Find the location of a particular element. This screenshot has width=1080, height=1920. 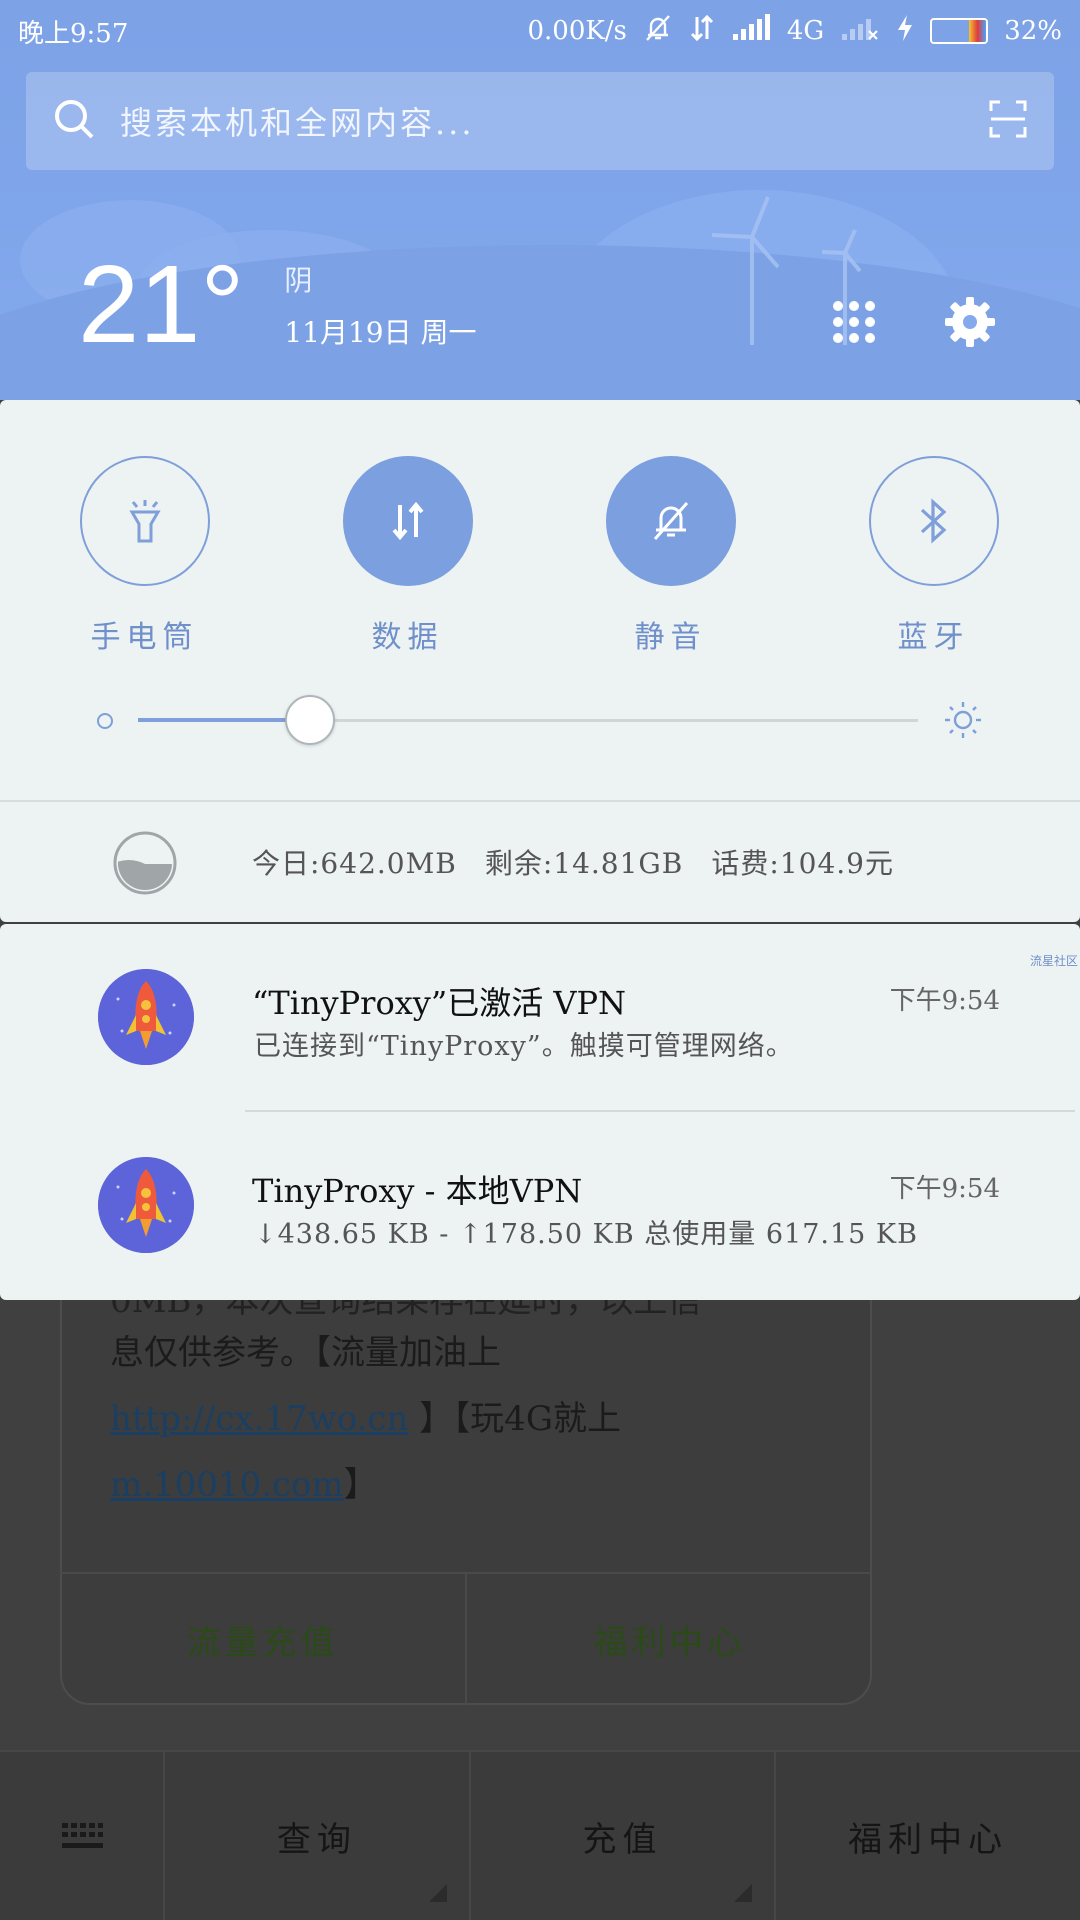

tab-recharge: 充值 is located at coordinates (624, 1836).